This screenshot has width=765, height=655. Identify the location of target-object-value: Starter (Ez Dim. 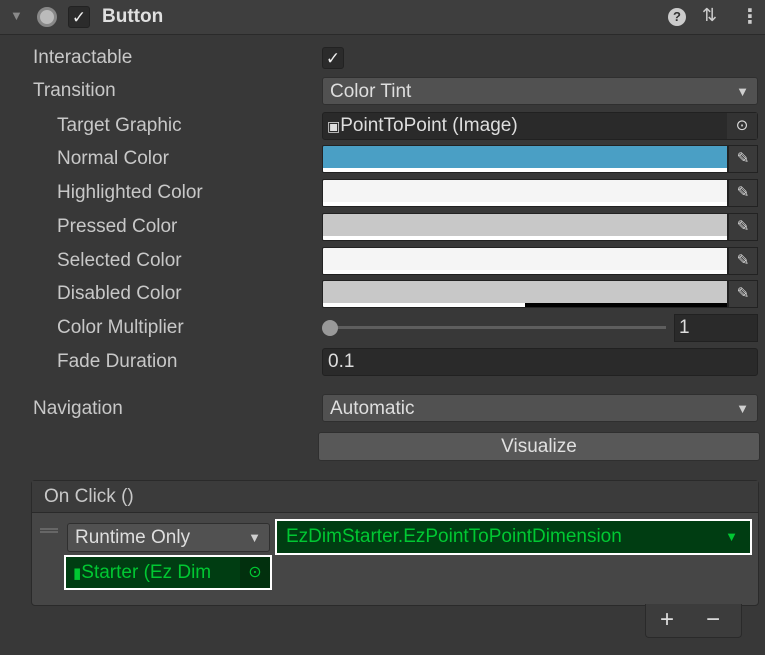
(146, 572).